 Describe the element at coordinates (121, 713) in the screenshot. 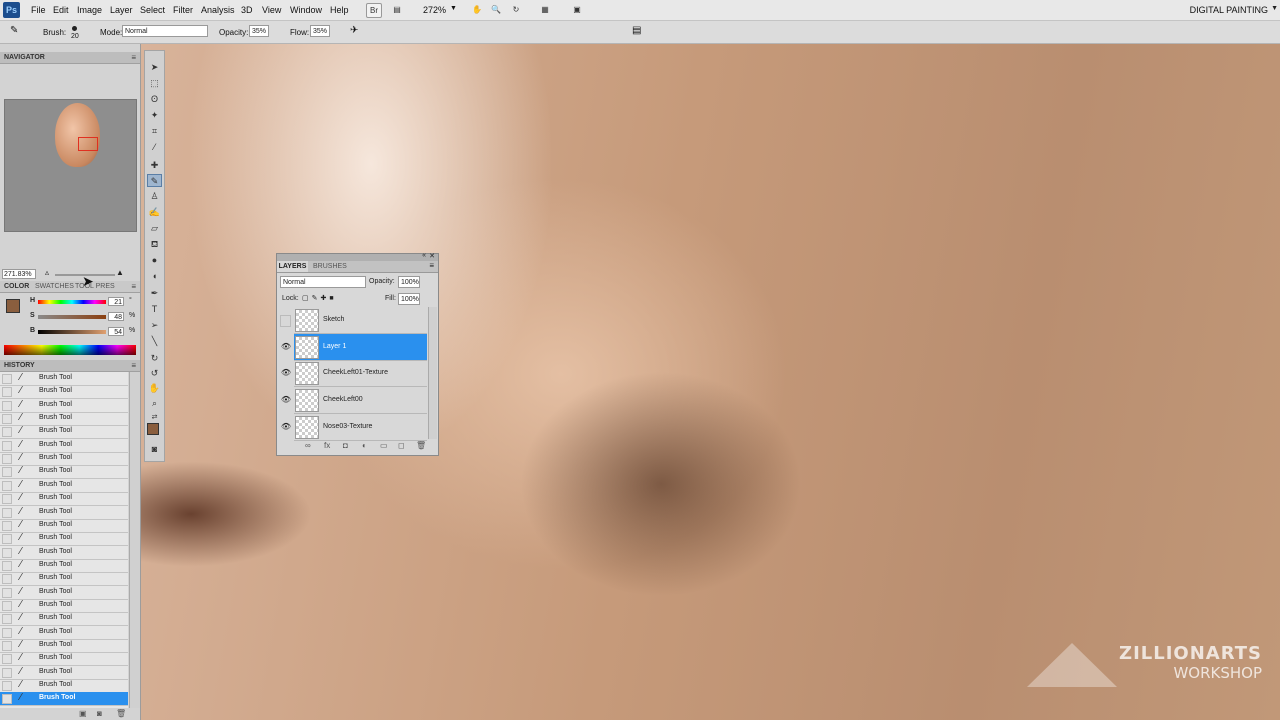

I see `trash-icon: 🗑` at that location.